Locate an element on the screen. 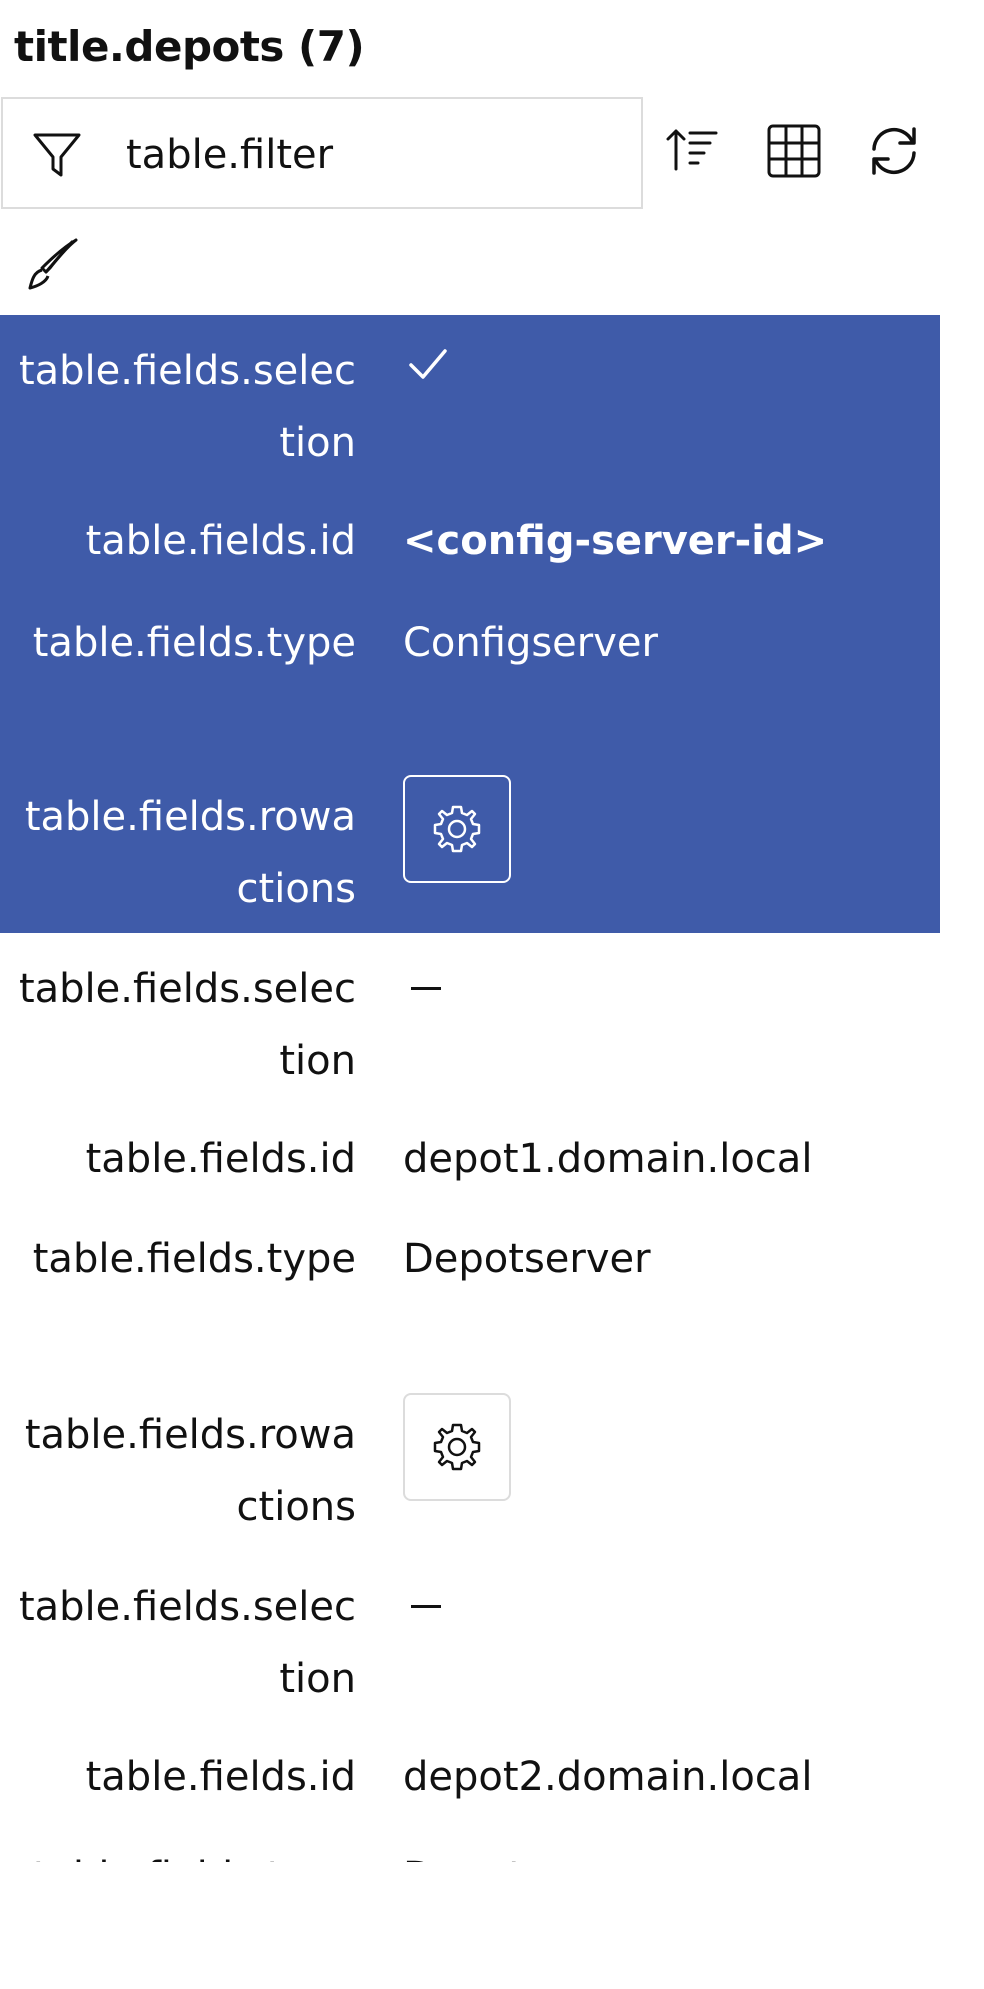 The width and height of the screenshot is (984, 1989). columns-button is located at coordinates (794, 151).